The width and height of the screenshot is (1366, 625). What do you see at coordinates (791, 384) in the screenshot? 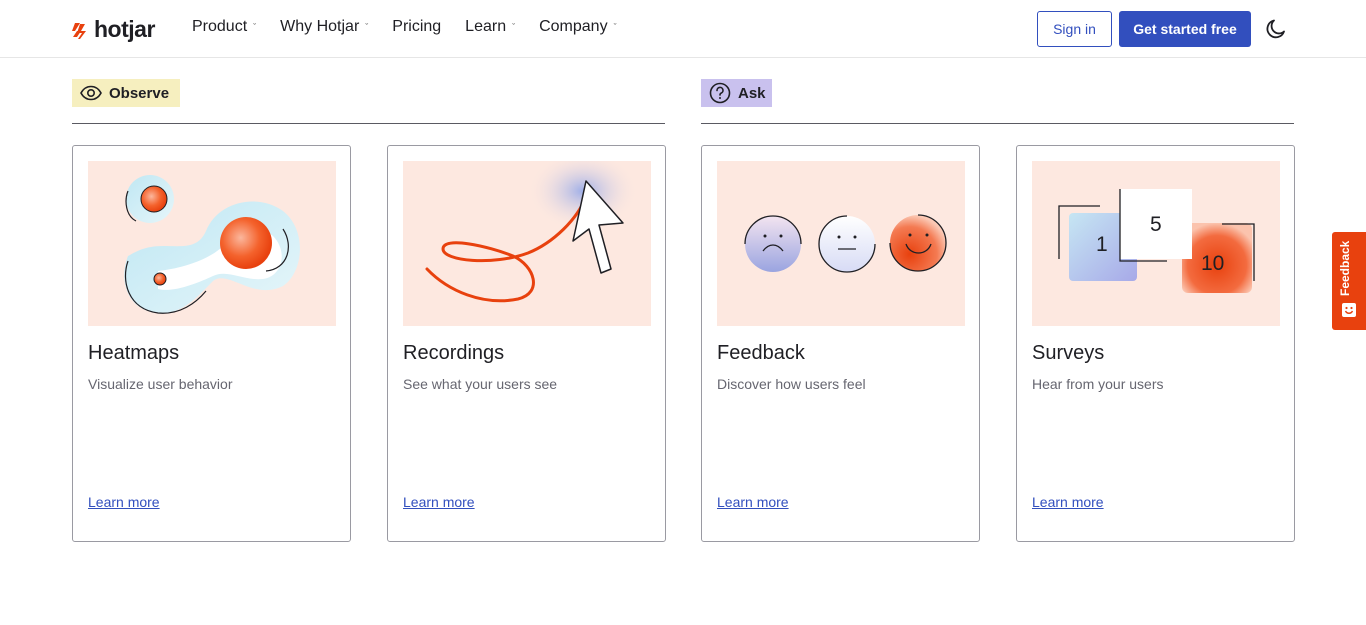
I see `card-description: Discover how users feel` at bounding box center [791, 384].